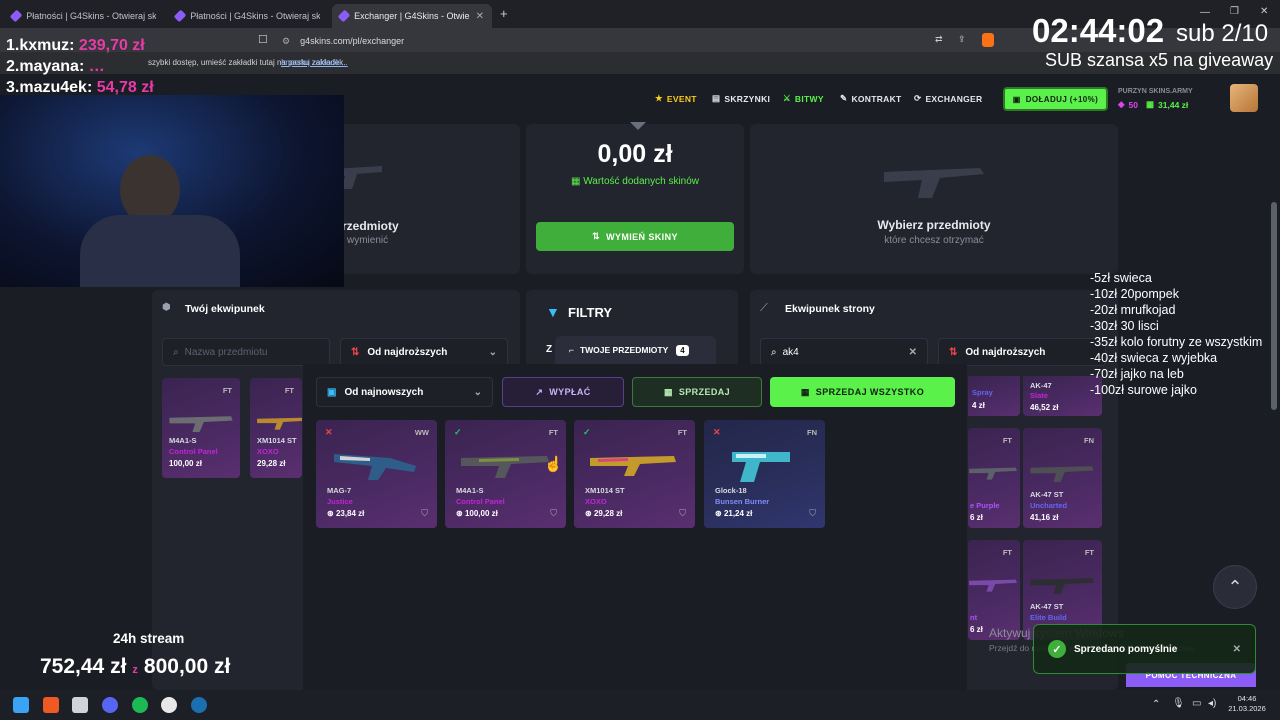 Image resolution: width=1280 pixels, height=720 pixels. I want to click on my-item-card: ✓ FT XM1014 ST XOXO ⊛ 29,28 zł ⛉, so click(634, 474).